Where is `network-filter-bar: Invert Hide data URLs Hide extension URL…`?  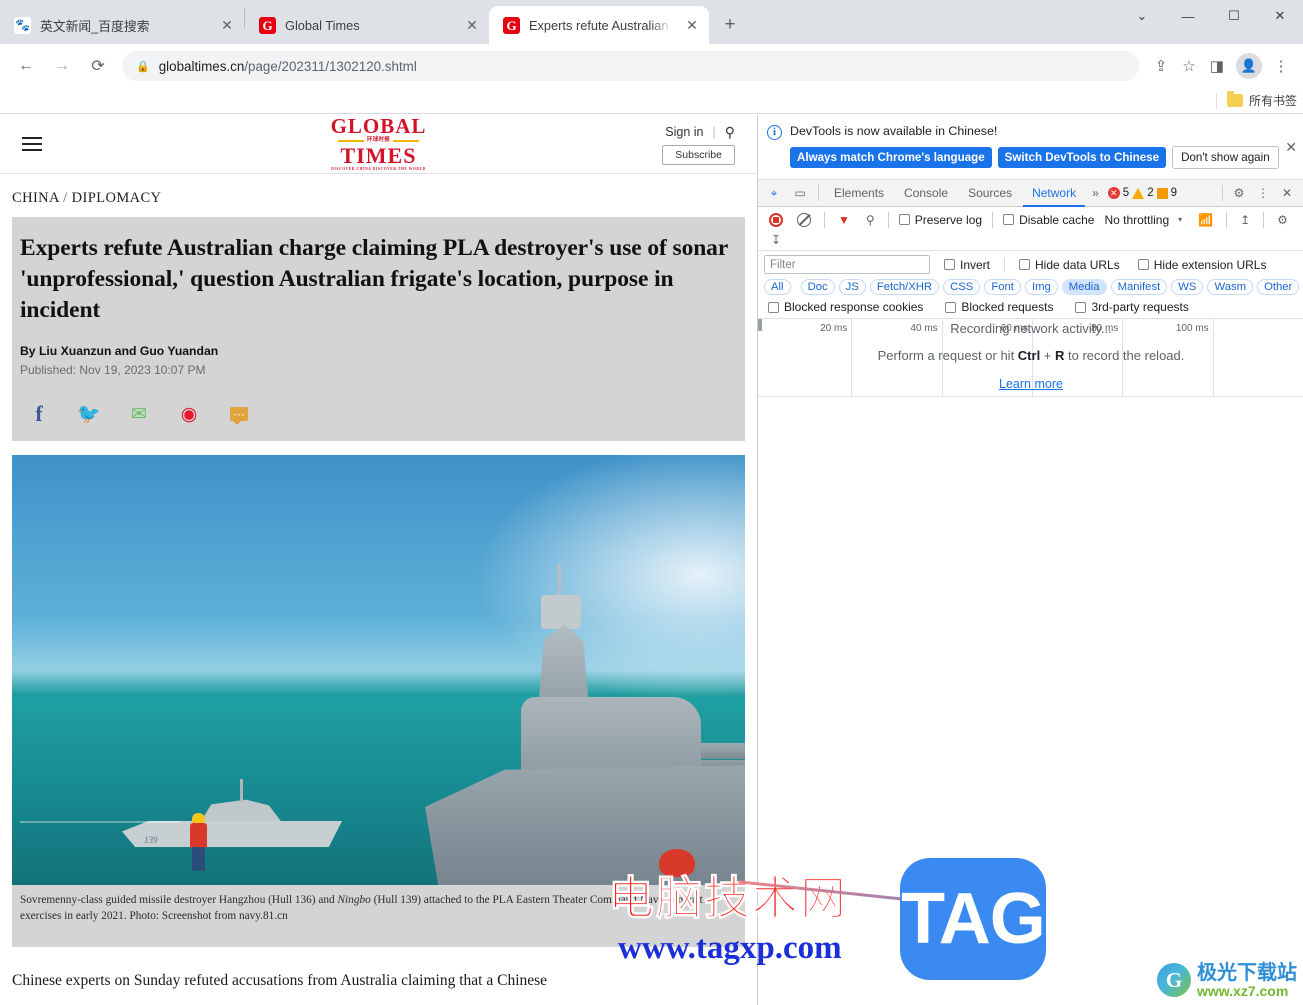
network-filter-bar: Invert Hide data URLs Hide extension URL… is located at coordinates (1030, 285).